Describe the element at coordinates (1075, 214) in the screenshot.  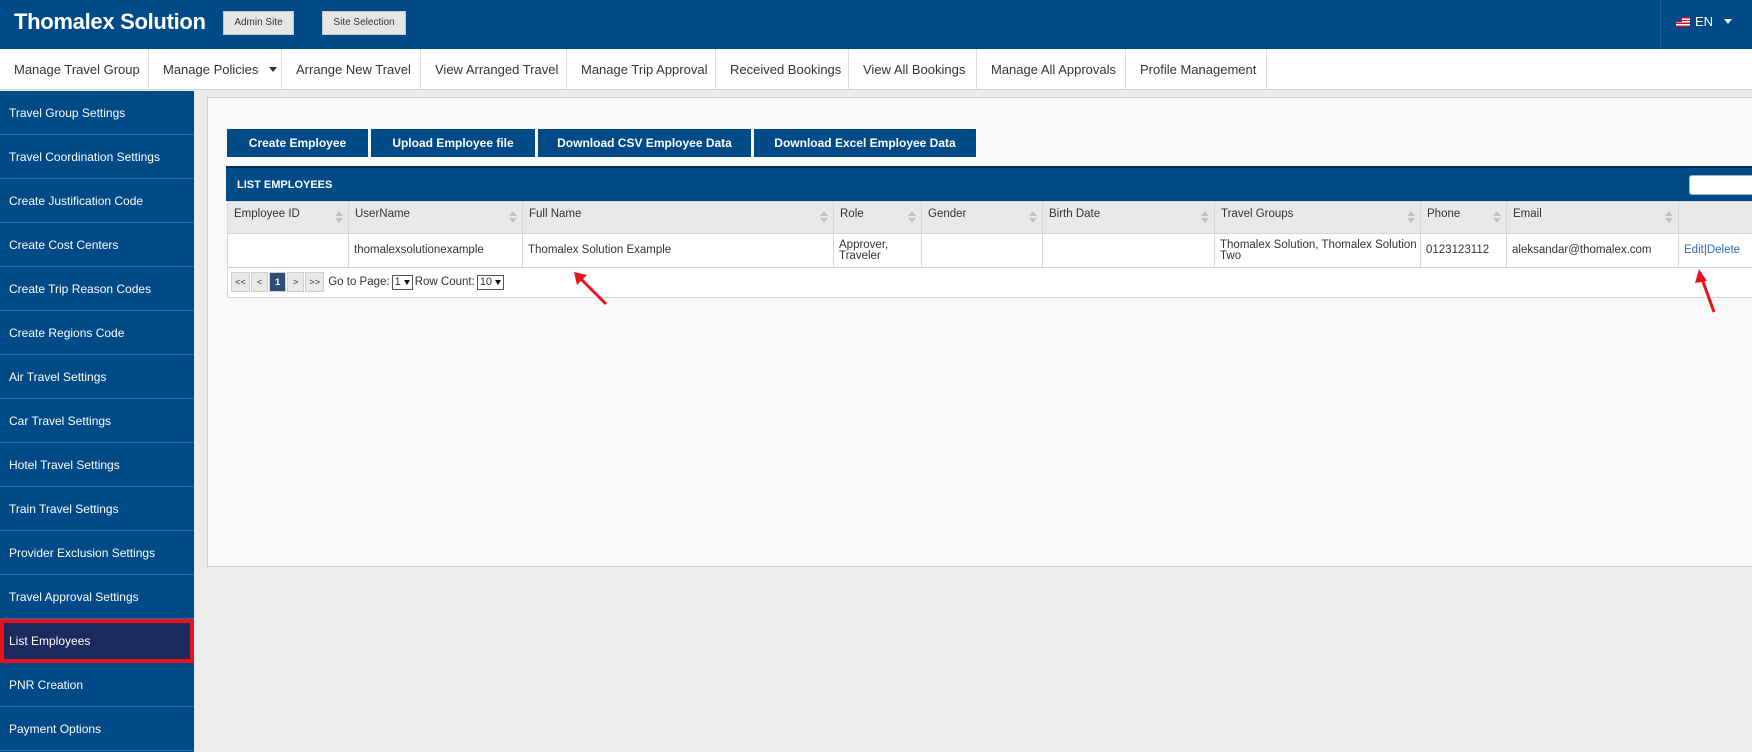
I see `column-label: Birth Date` at that location.